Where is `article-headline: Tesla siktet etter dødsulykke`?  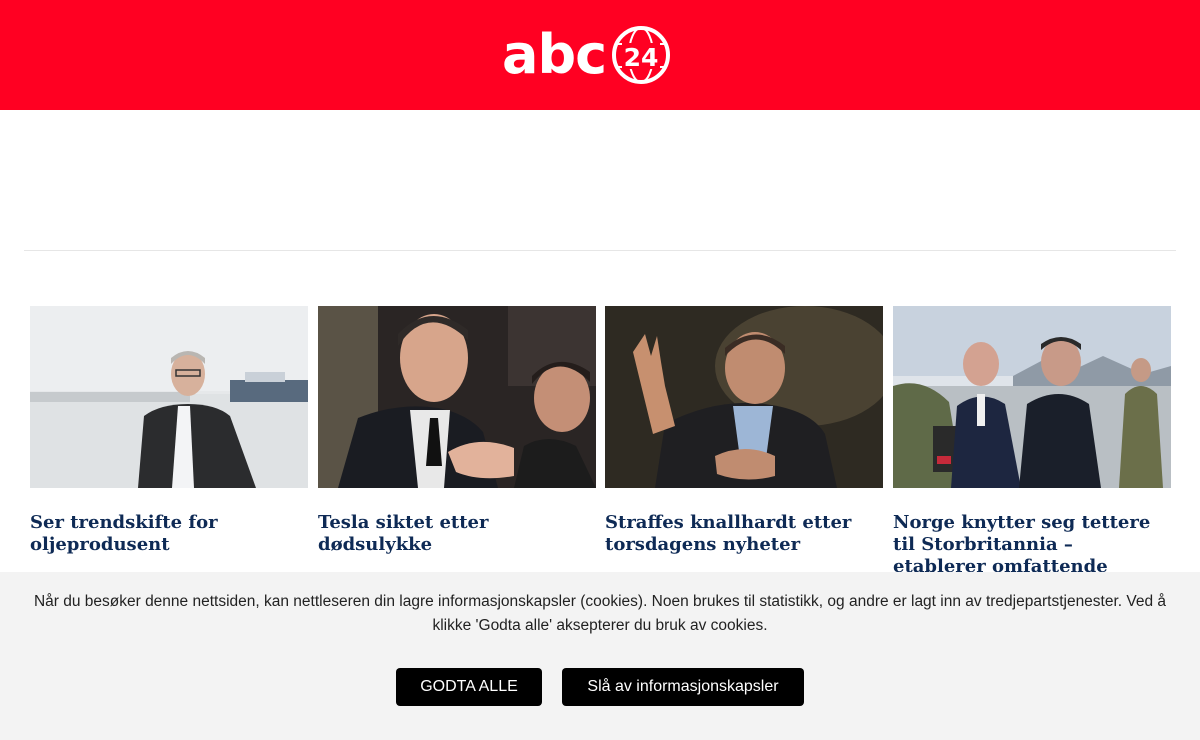 article-headline: Tesla siktet etter dødsulykke is located at coordinates (457, 534).